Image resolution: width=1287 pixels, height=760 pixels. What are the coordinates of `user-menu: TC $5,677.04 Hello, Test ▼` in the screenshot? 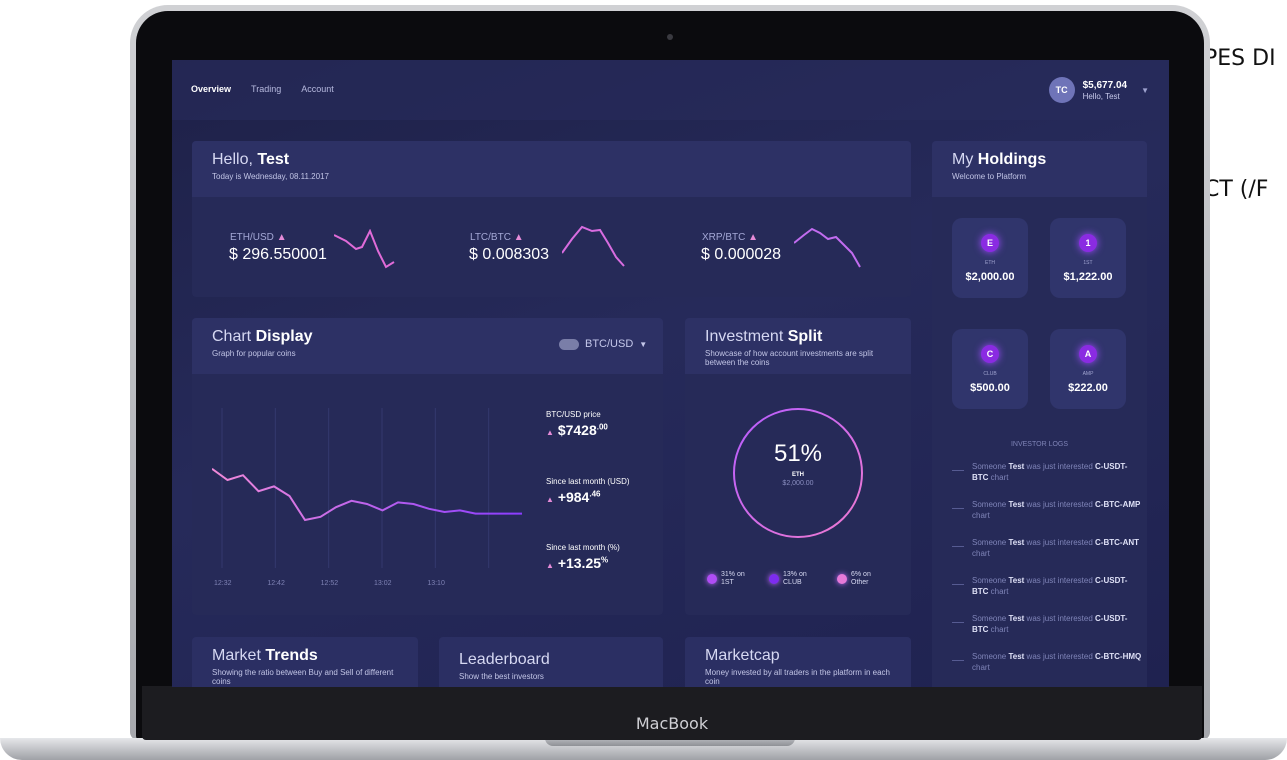 It's located at (1098, 90).